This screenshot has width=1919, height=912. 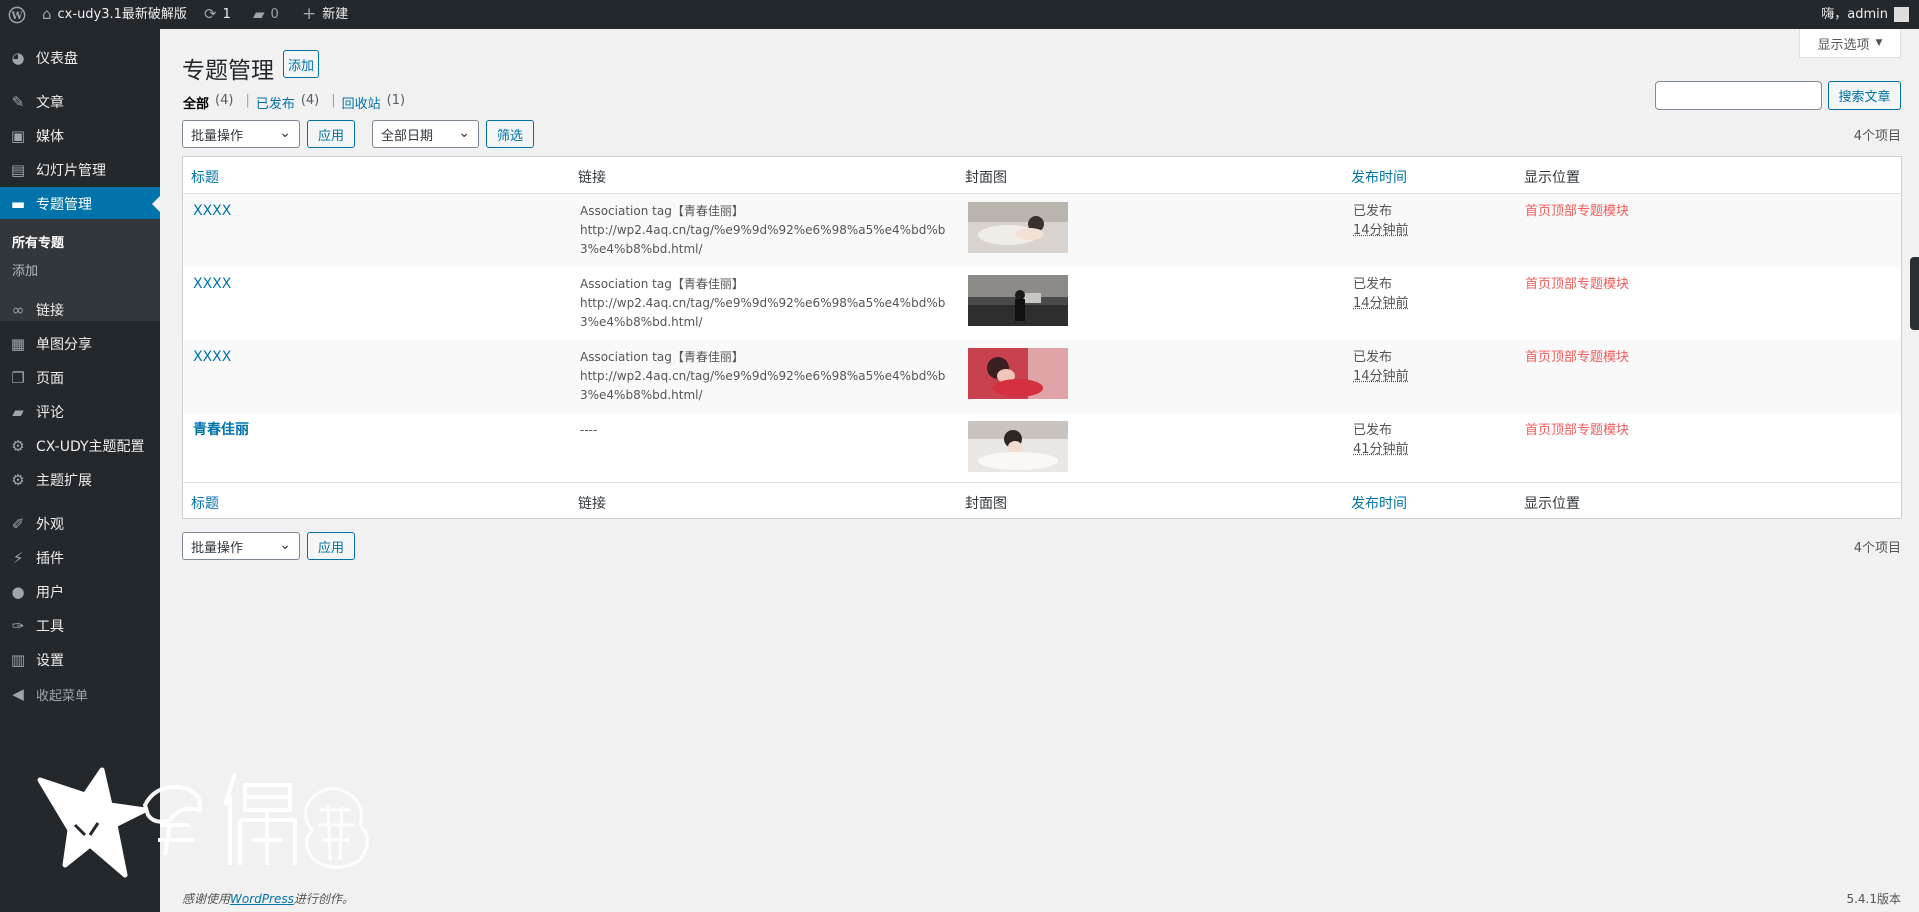 What do you see at coordinates (1381, 221) in the screenshot?
I see `row-date: 已发布 14分钟前` at bounding box center [1381, 221].